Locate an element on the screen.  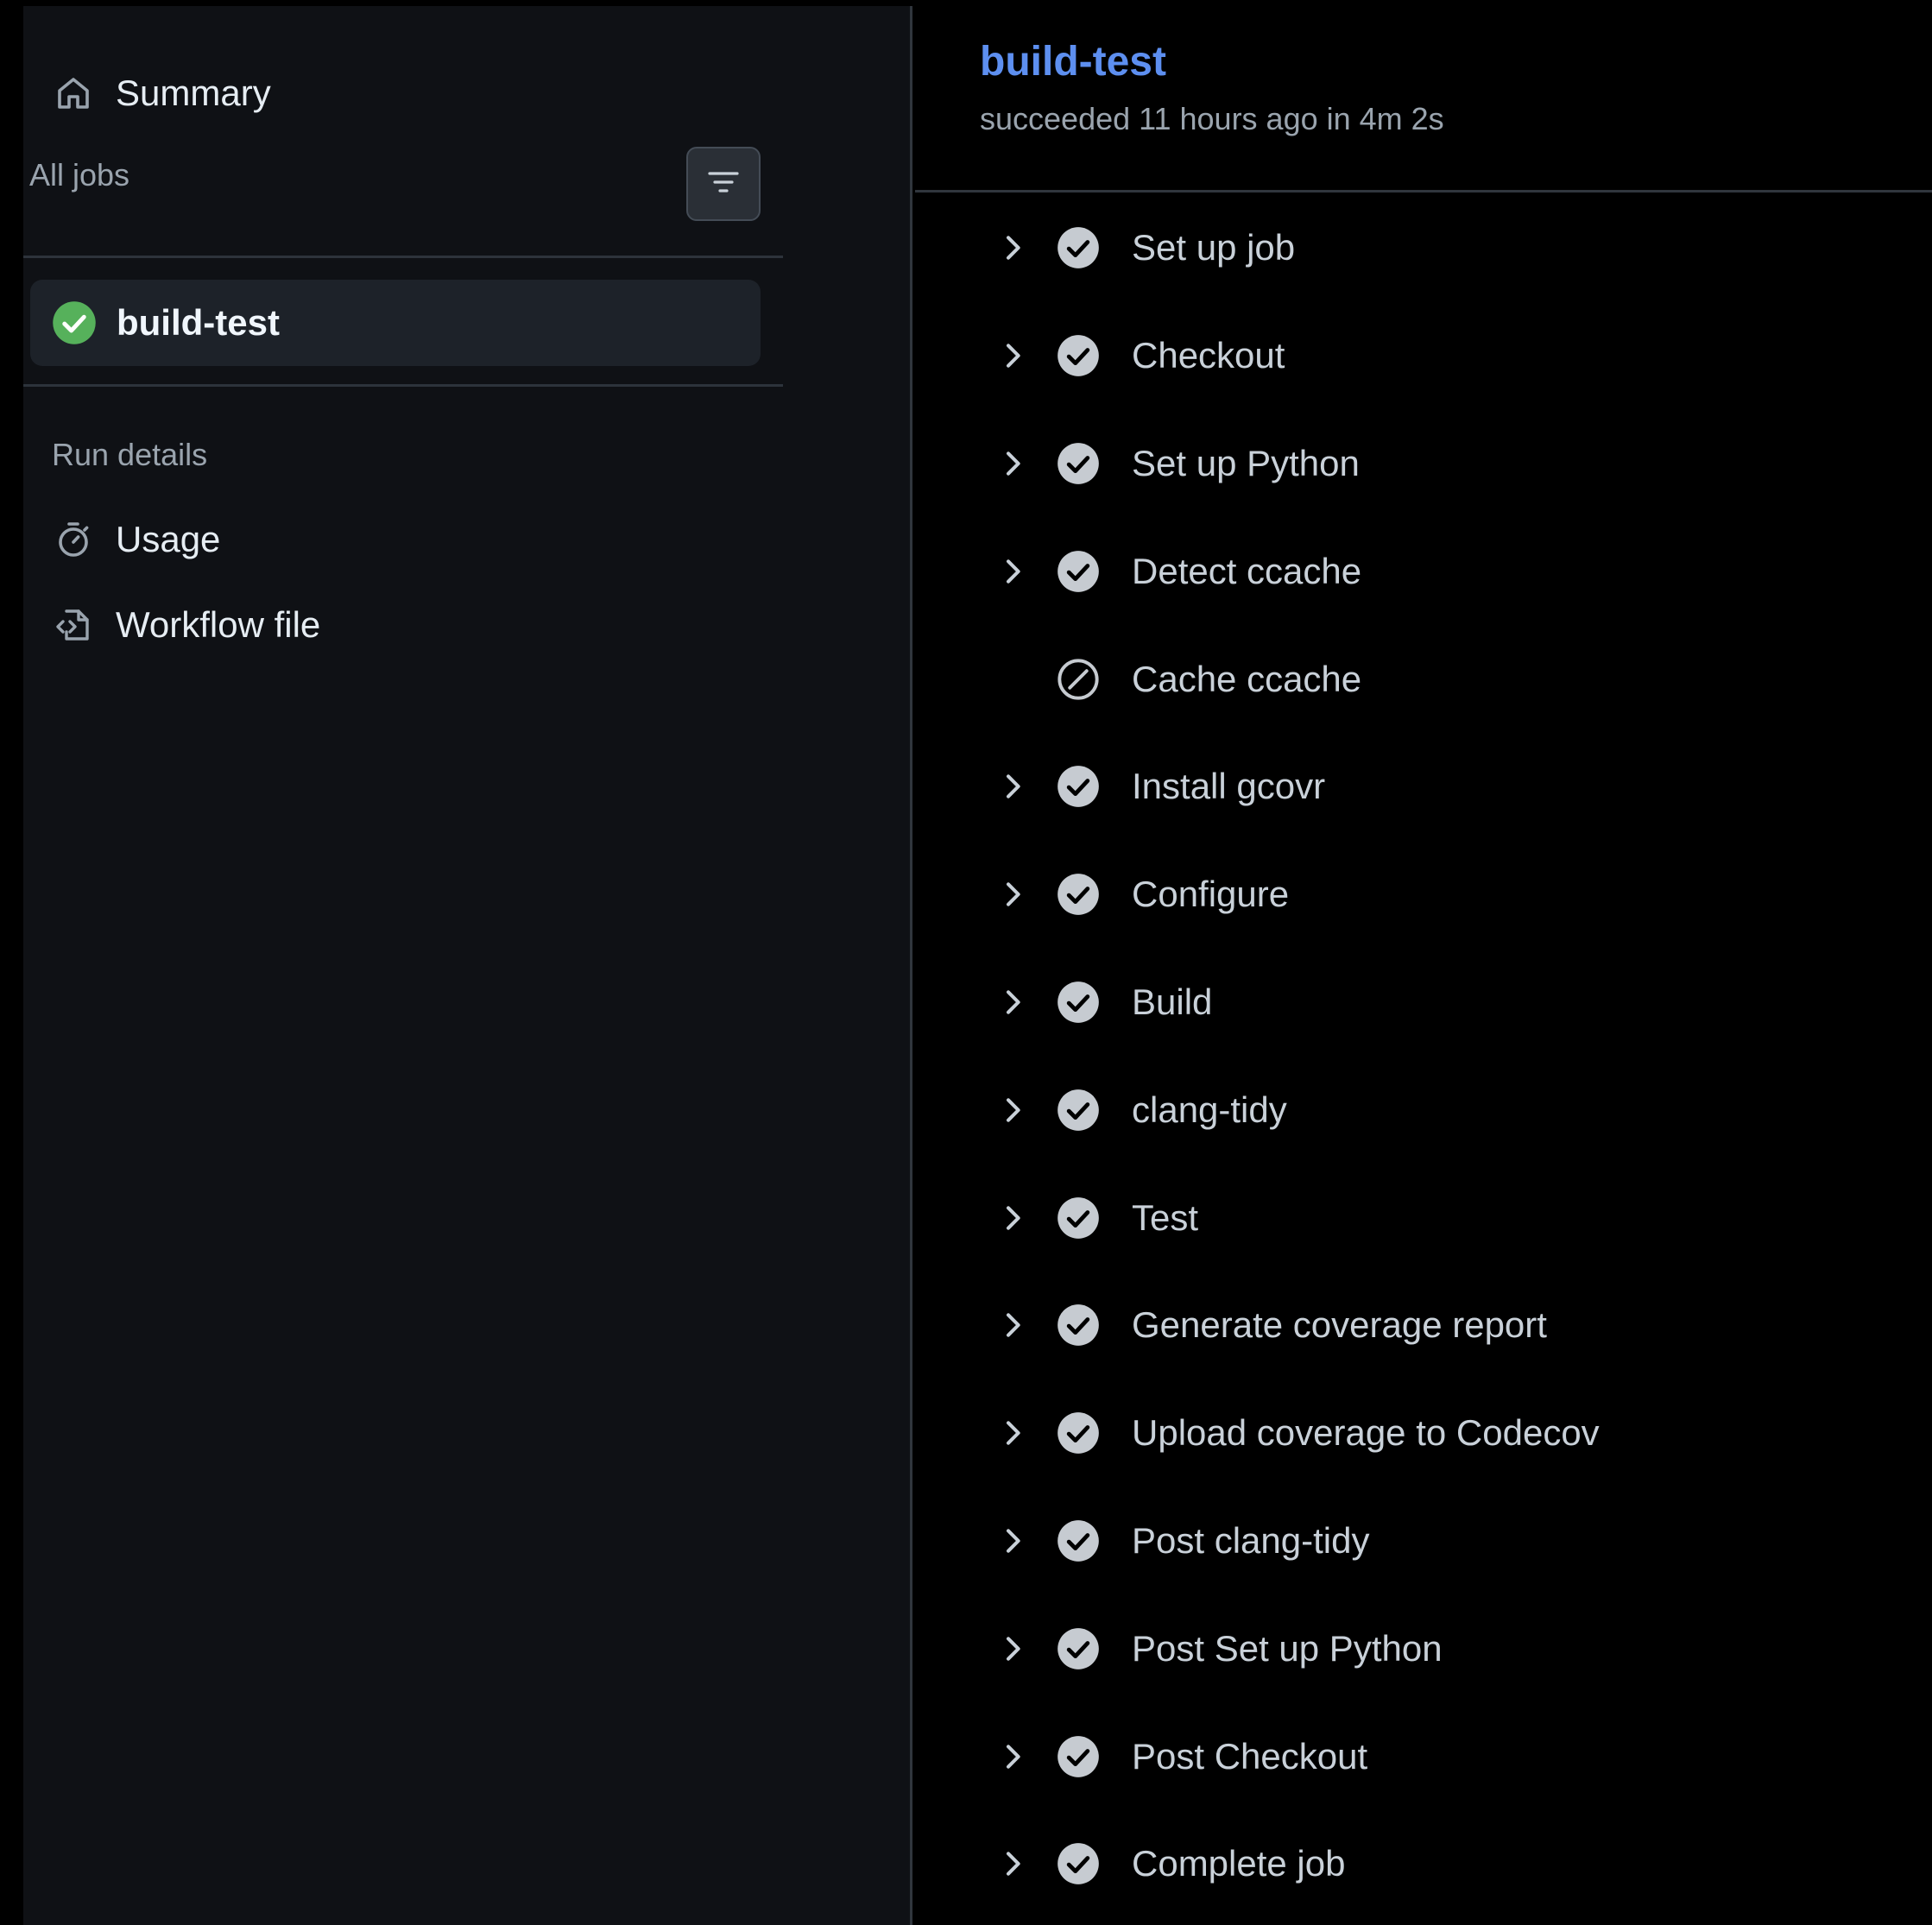
workflow-file-label: Workflow file is located at coordinates (218, 624).